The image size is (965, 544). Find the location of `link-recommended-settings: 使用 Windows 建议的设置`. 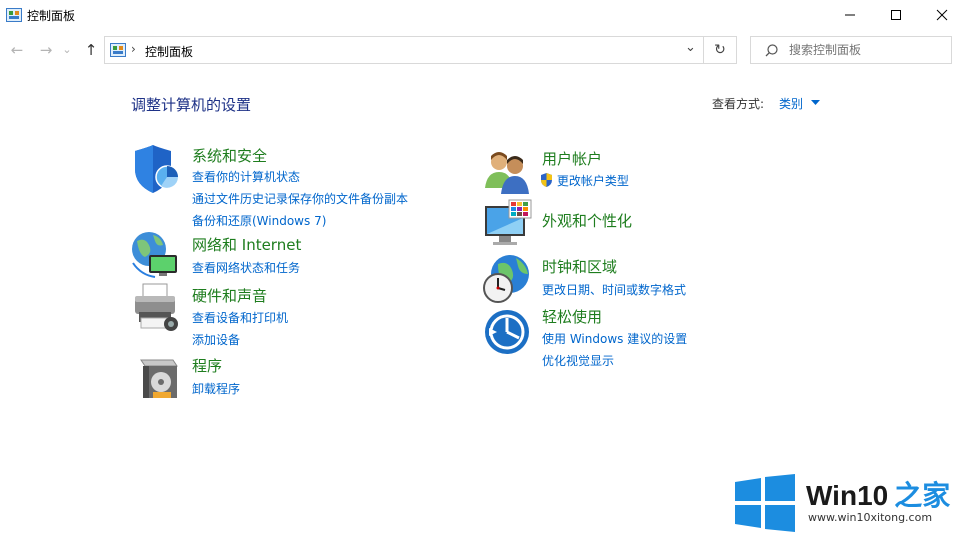

link-recommended-settings: 使用 Windows 建议的设置 is located at coordinates (614, 338).